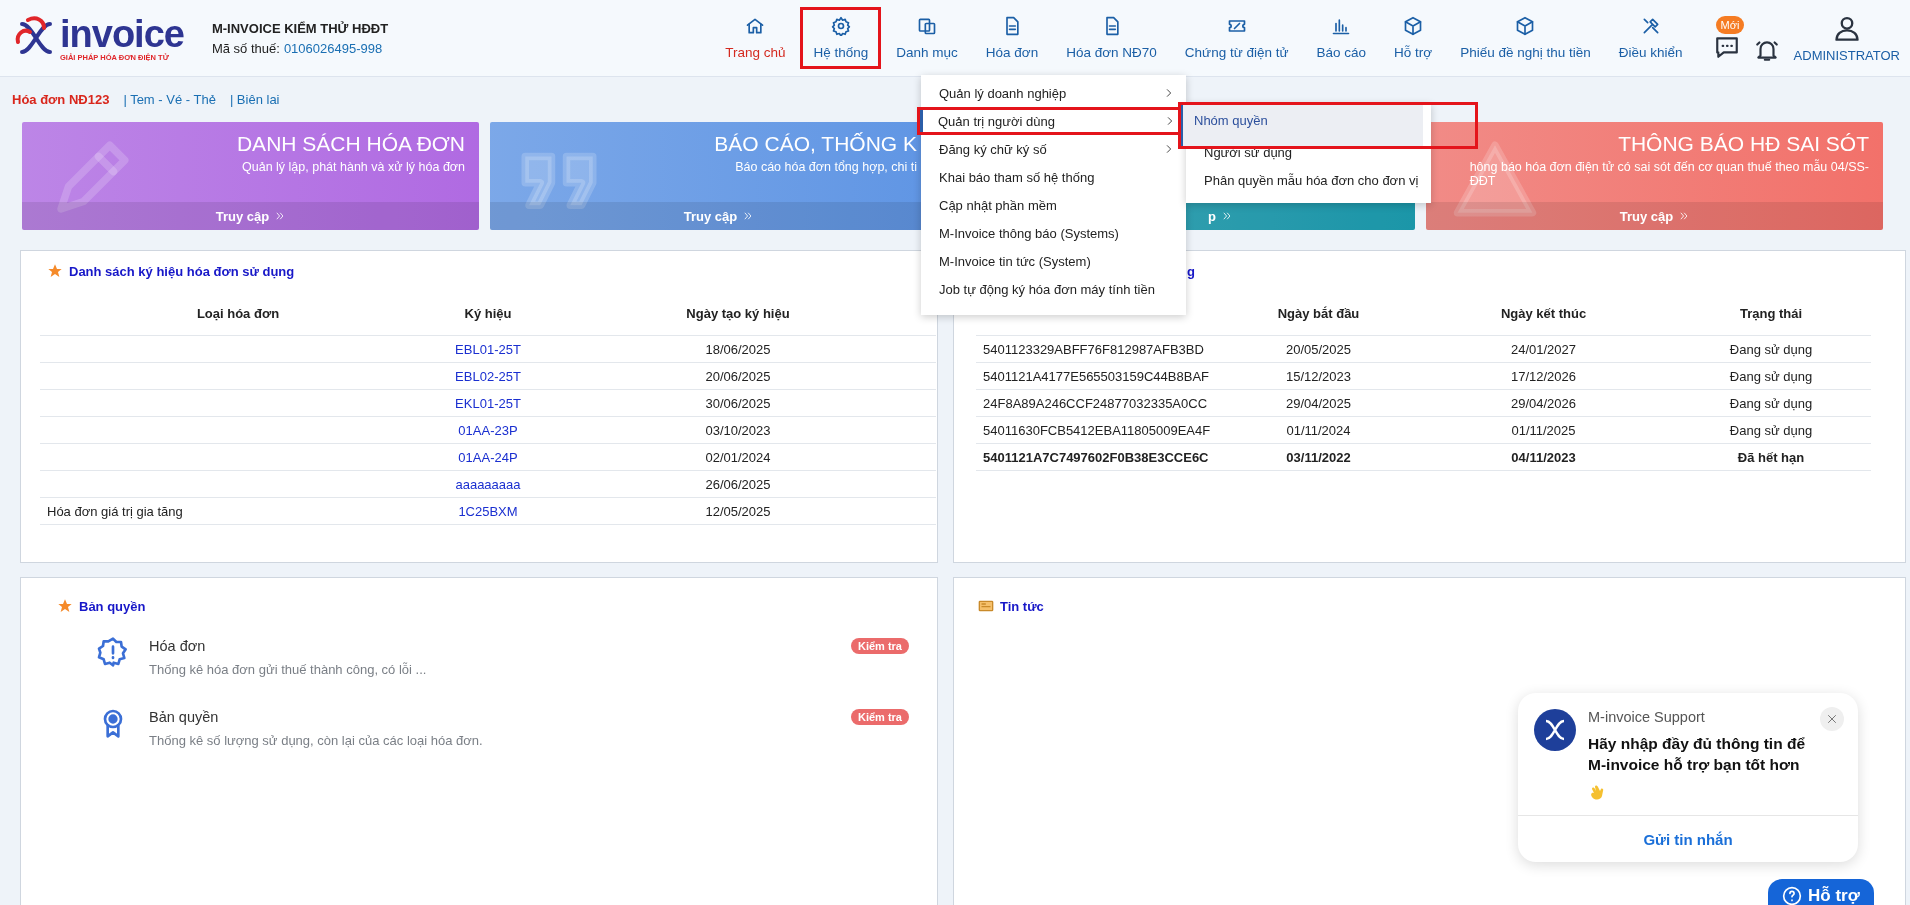  Describe the element at coordinates (112, 606) in the screenshot. I see `panel-title: Bản quyền` at that location.